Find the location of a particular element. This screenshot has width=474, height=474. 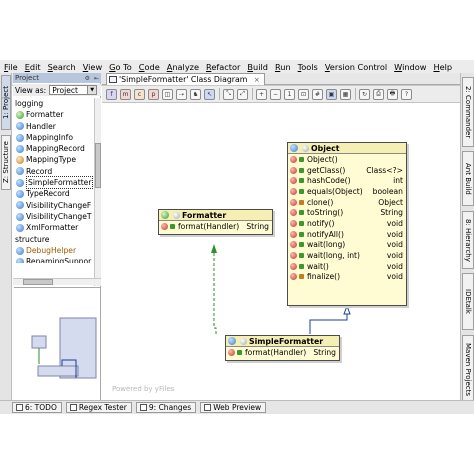

menu-item-search: Search is located at coordinates (62, 67).